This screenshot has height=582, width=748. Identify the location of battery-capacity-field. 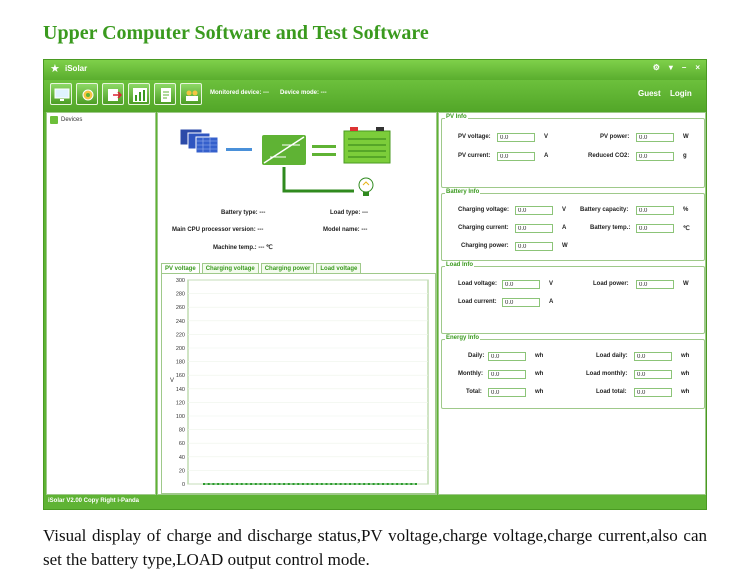
(655, 210).